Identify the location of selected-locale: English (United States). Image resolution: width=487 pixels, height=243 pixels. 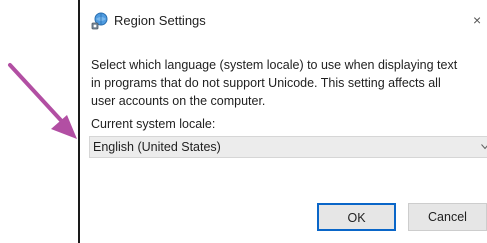
(157, 147).